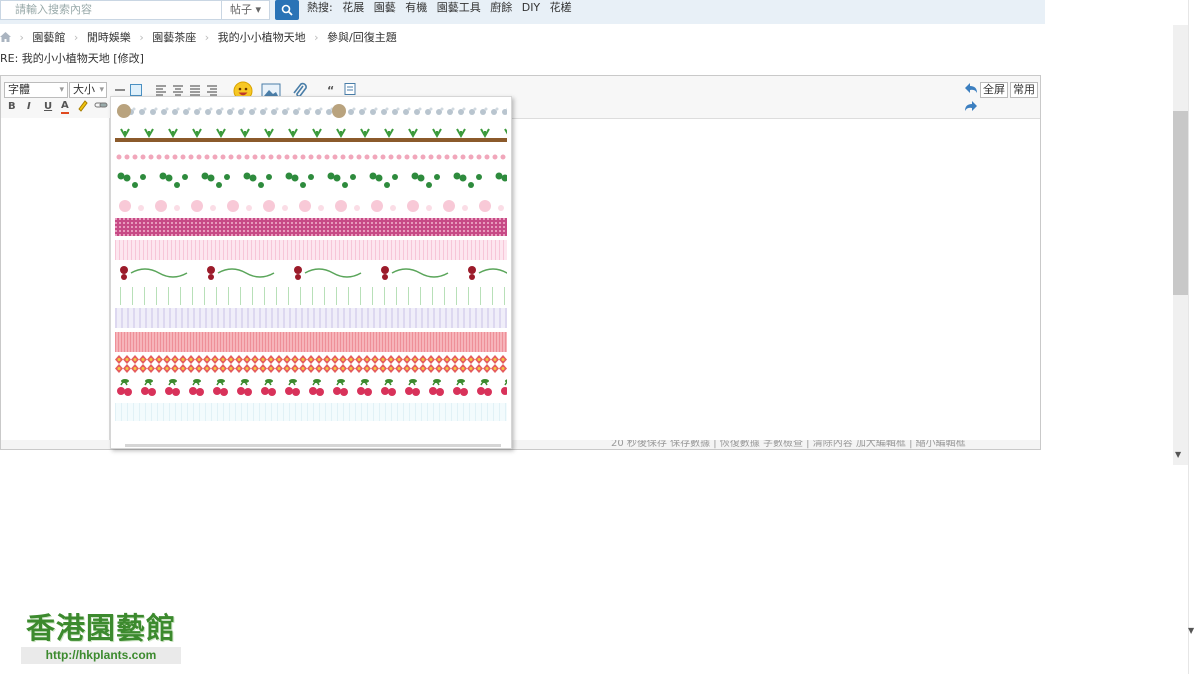 This screenshot has height=674, width=1199. I want to click on site-logo: 香港園藝館 http://hkplants.com, so click(101, 638).